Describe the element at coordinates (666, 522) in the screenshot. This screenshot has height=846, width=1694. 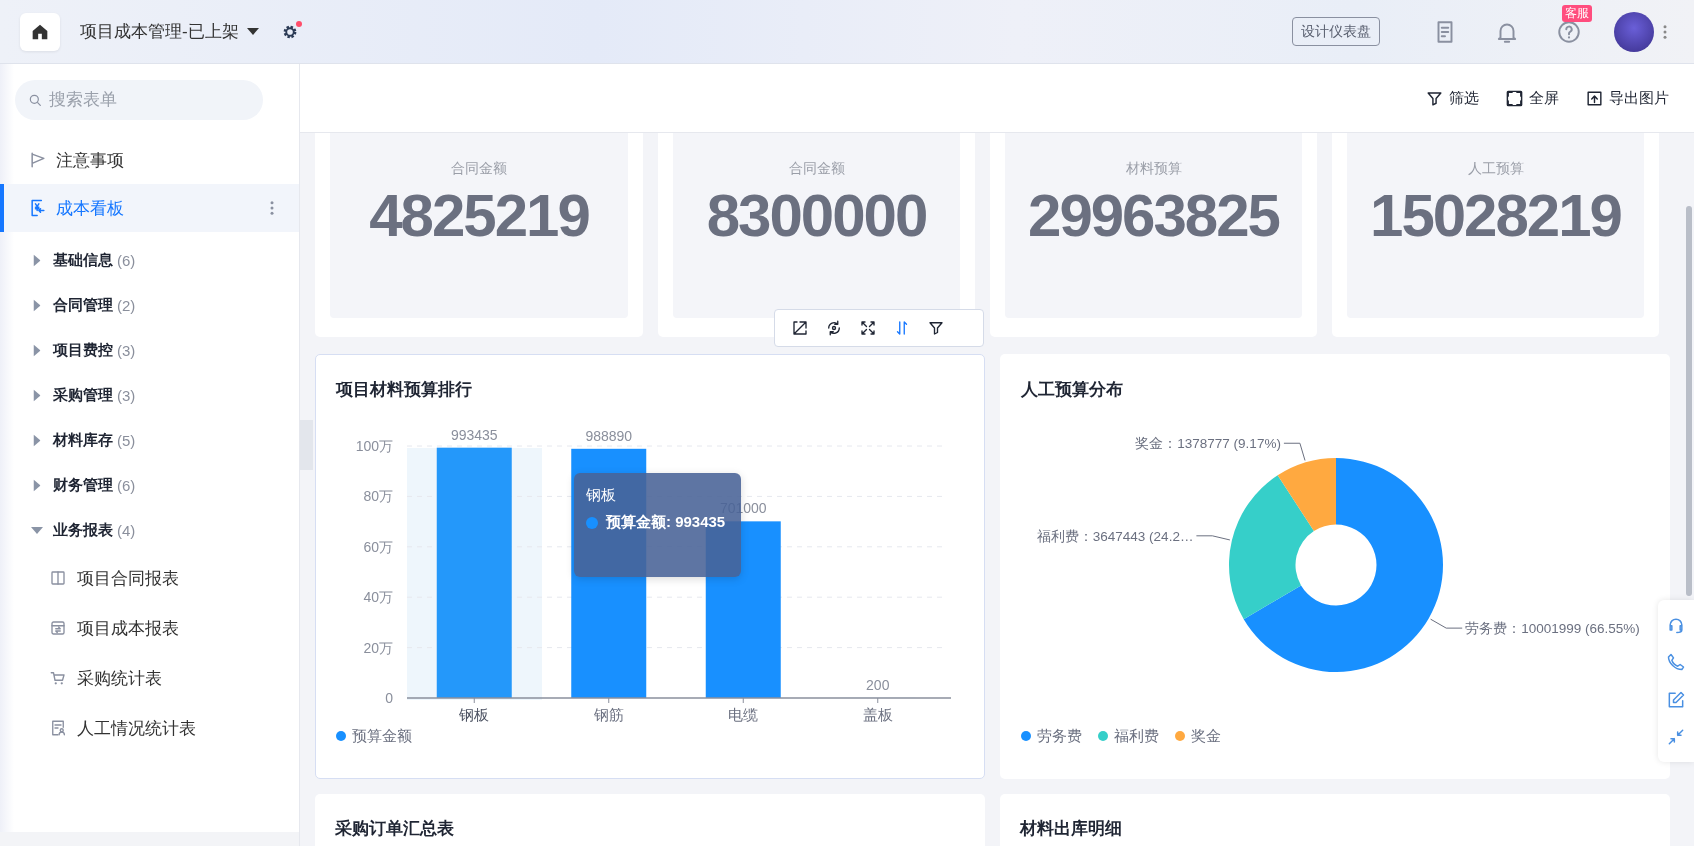
I see `tooltip-value: 预算金额: 993435` at that location.